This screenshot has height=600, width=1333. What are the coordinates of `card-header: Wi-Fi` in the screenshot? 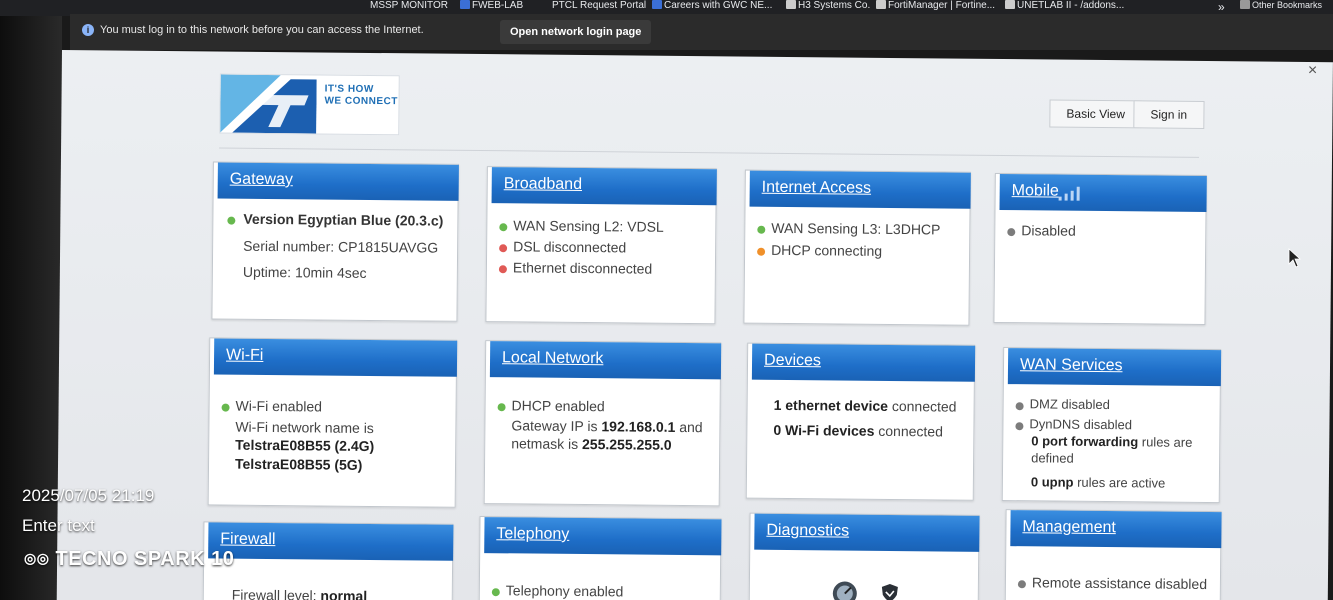 It's located at (335, 357).